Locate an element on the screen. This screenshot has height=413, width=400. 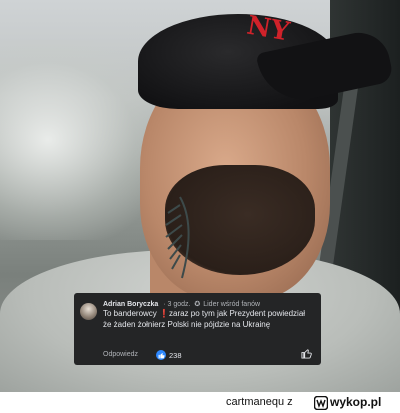
uploader-name: cartmanequ is located at coordinates (255, 402).